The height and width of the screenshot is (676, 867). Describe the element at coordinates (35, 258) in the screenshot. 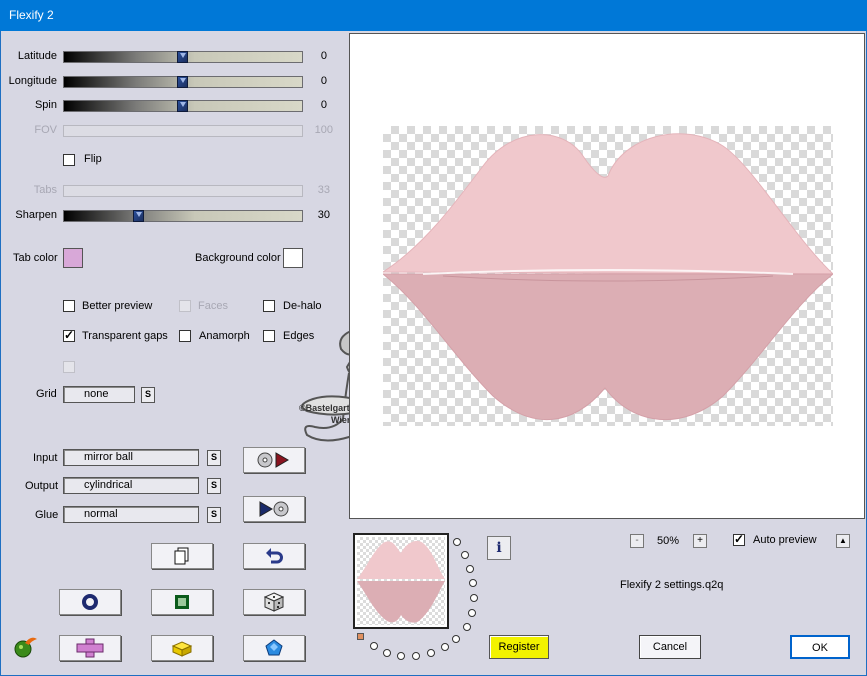

I see `tab-color-label: Tab color` at that location.